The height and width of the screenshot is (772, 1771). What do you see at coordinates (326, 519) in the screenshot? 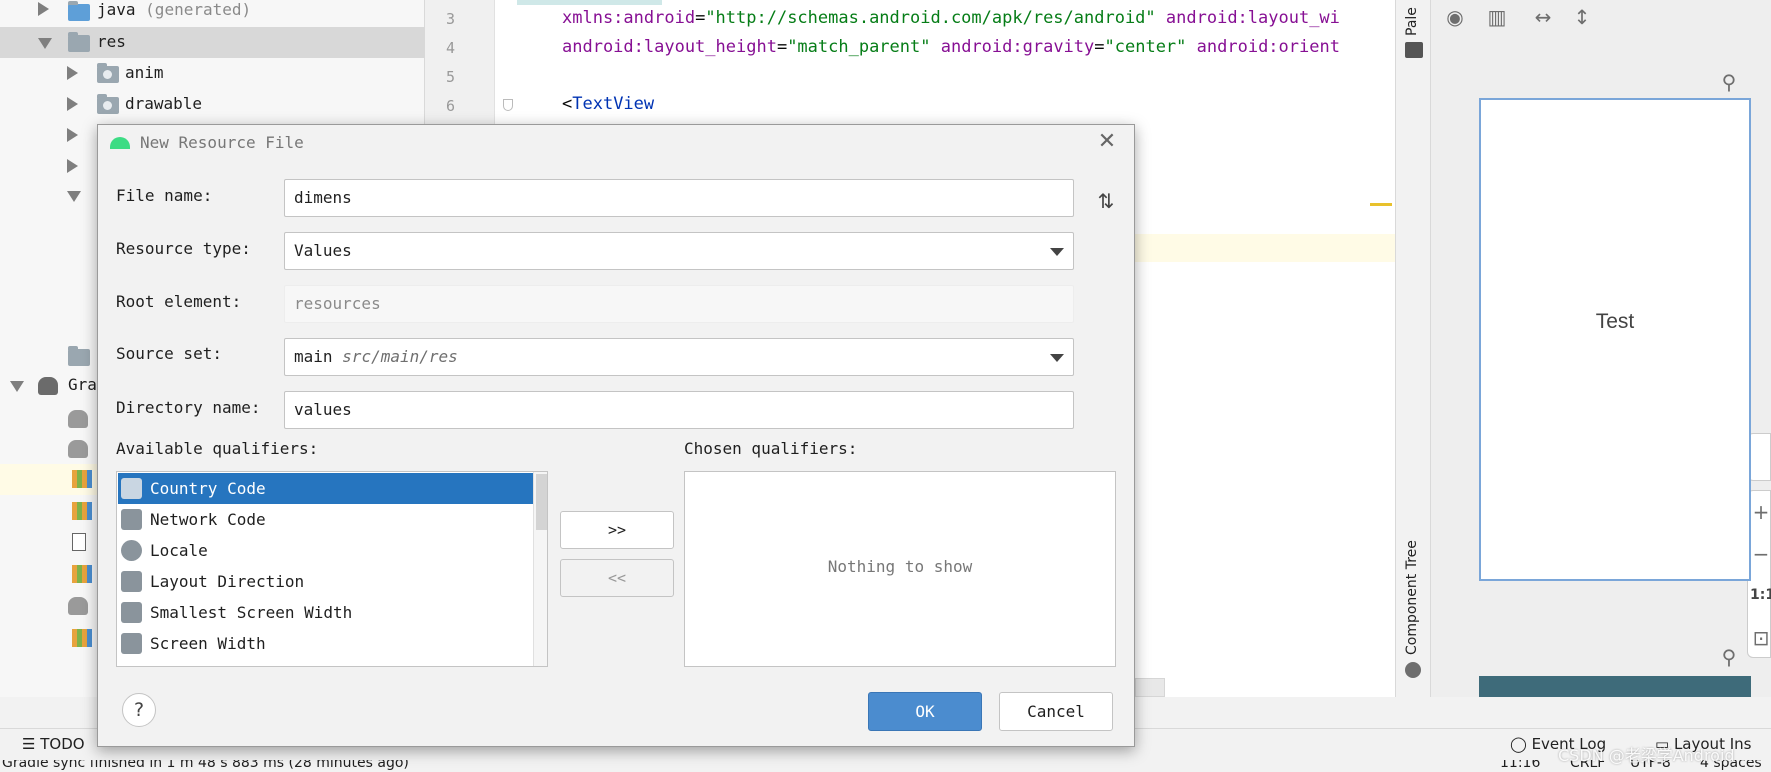
I see `list-item: Network Code` at bounding box center [326, 519].